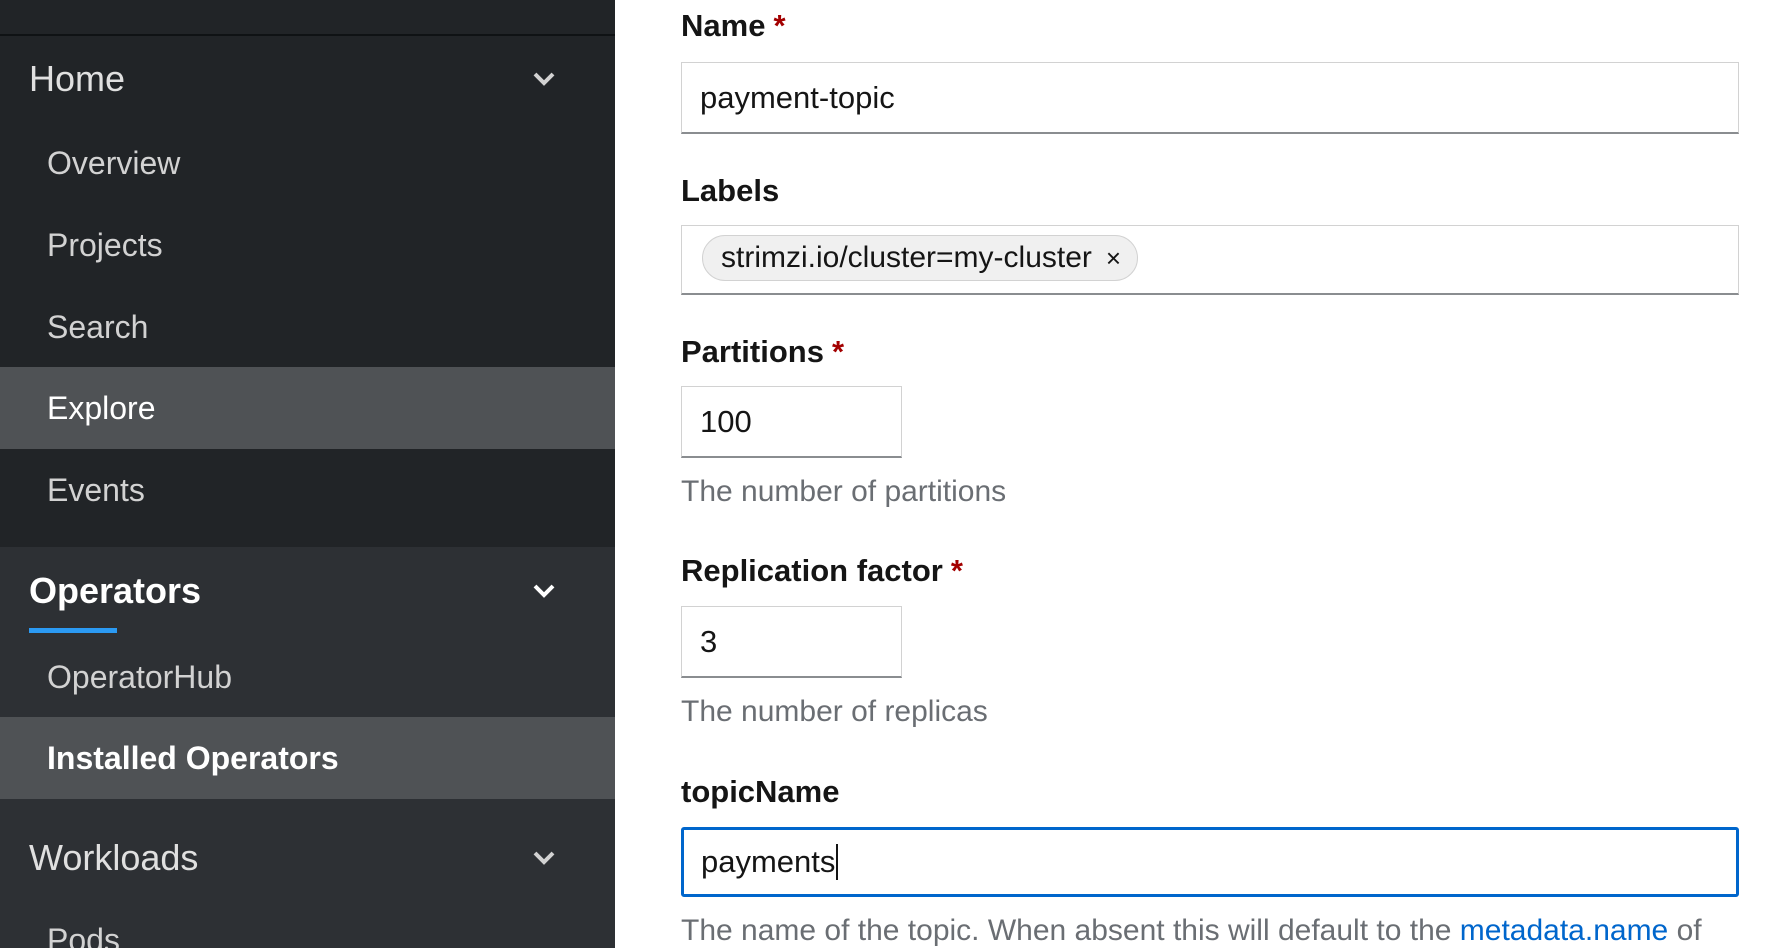 This screenshot has height=948, width=1778. I want to click on label-chip-text: strimzi.io/cluster=my-cluster, so click(906, 257).